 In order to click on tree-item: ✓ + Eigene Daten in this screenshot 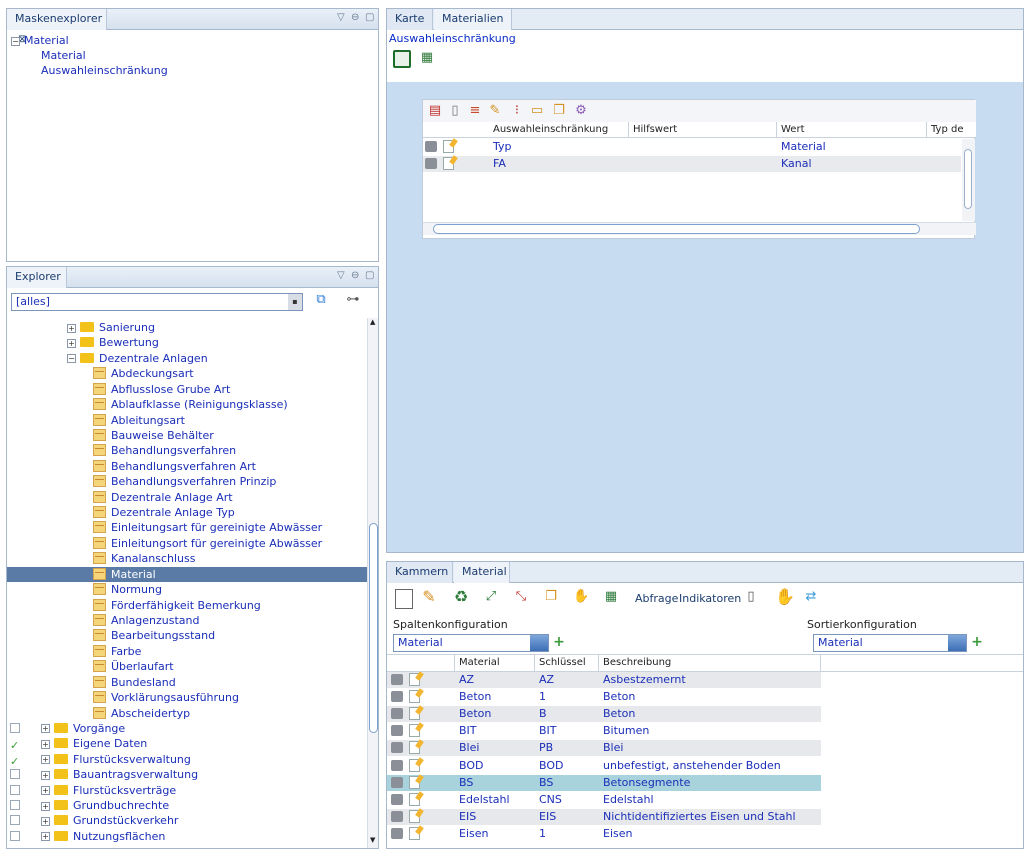, I will do `click(187, 743)`.